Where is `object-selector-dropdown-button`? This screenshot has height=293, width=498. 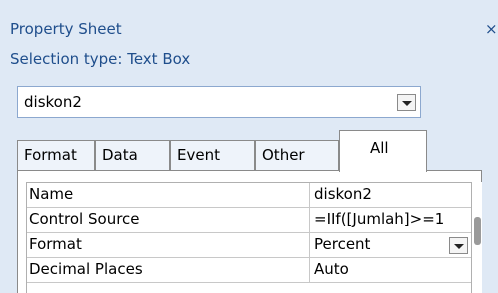 object-selector-dropdown-button is located at coordinates (406, 102).